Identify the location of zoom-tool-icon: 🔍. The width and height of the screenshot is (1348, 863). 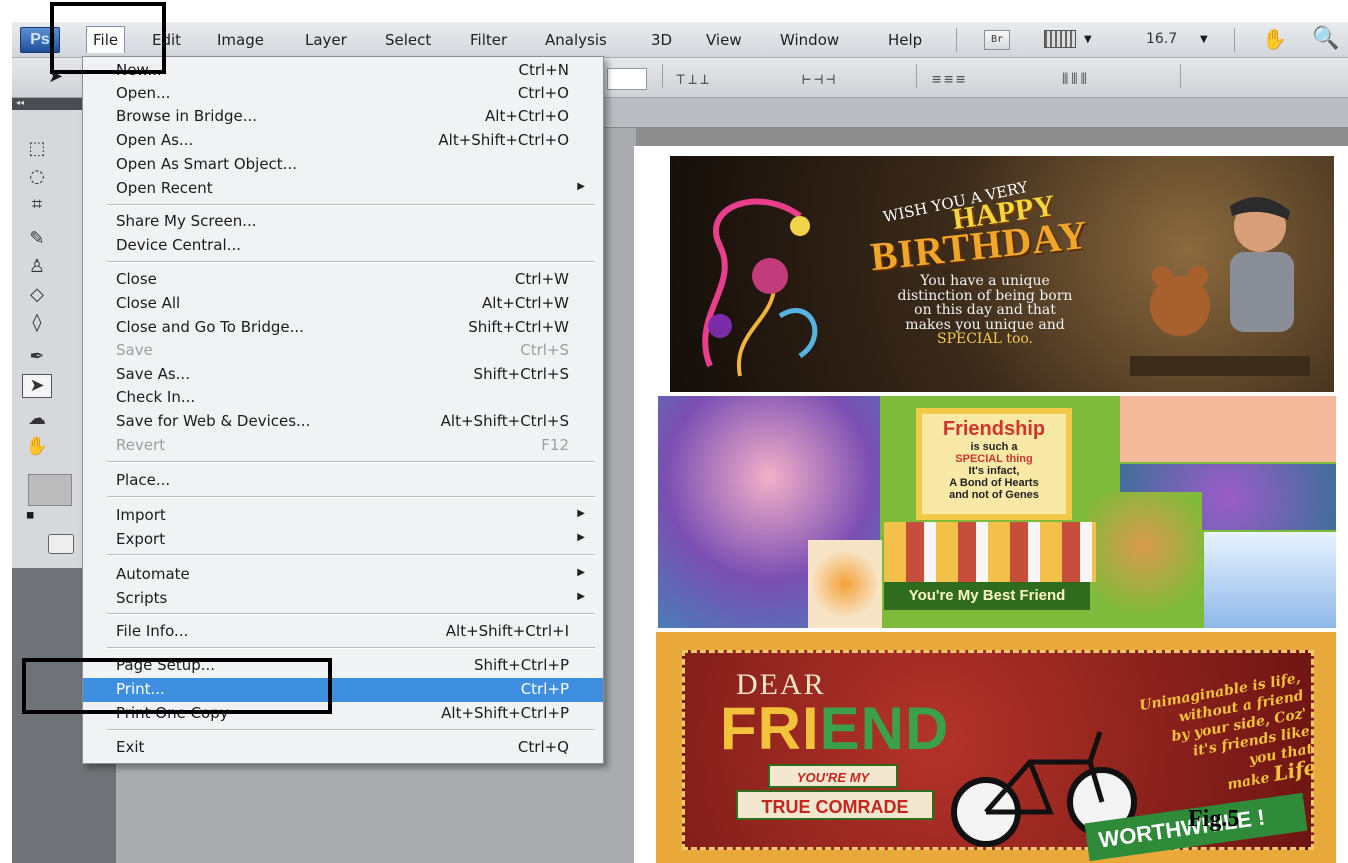
(1325, 38).